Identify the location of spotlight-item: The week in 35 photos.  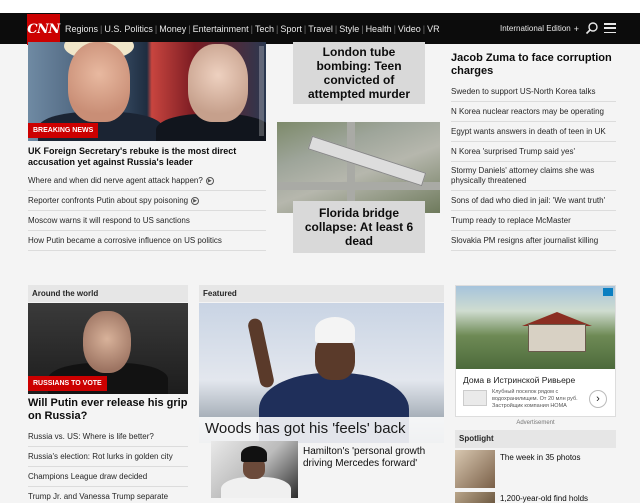
(558, 457).